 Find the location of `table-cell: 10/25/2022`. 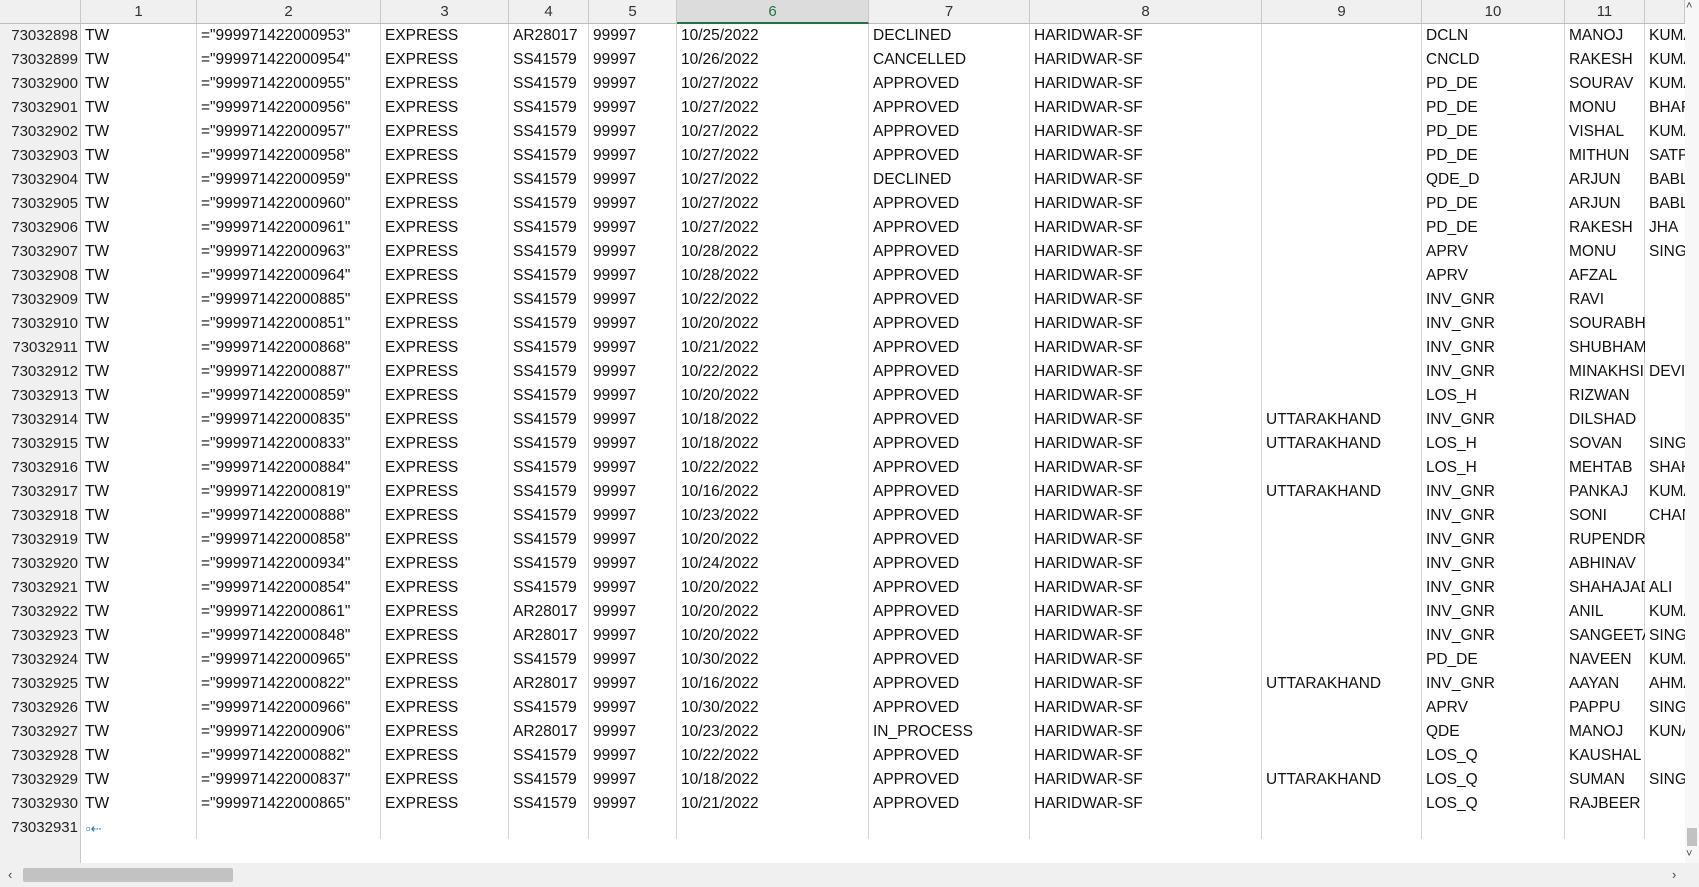

table-cell: 10/25/2022 is located at coordinates (773, 36).